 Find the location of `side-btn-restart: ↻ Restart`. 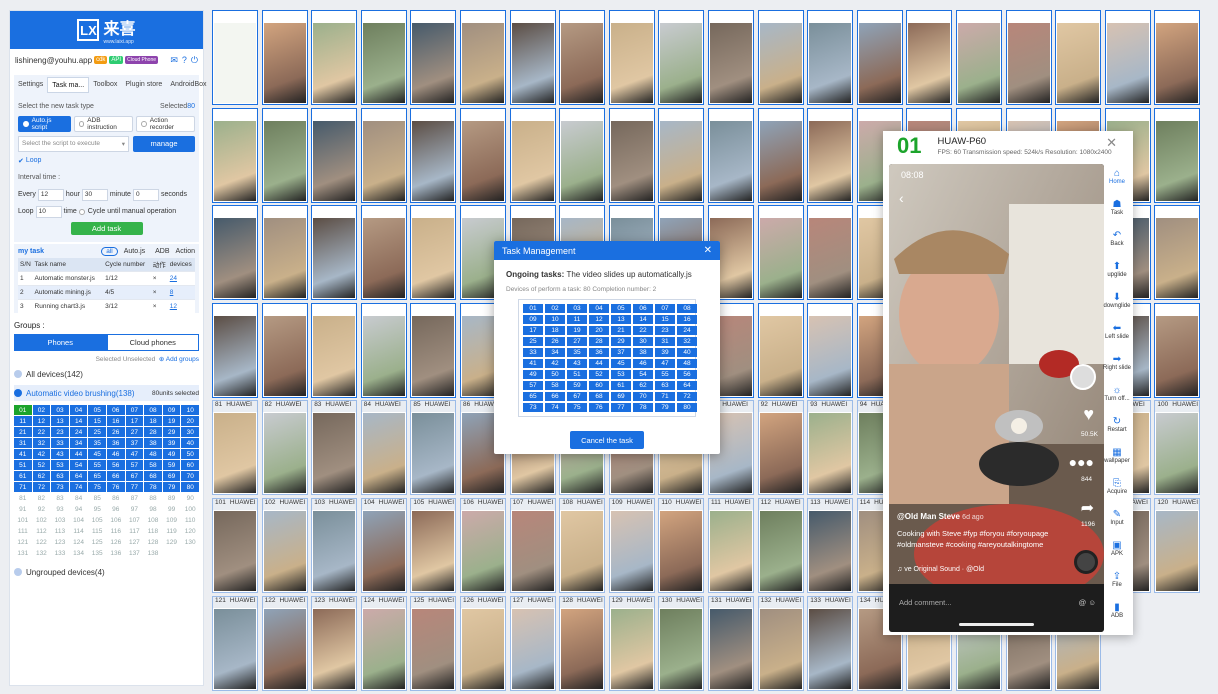

side-btn-restart: ↻ Restart is located at coordinates (1117, 424).